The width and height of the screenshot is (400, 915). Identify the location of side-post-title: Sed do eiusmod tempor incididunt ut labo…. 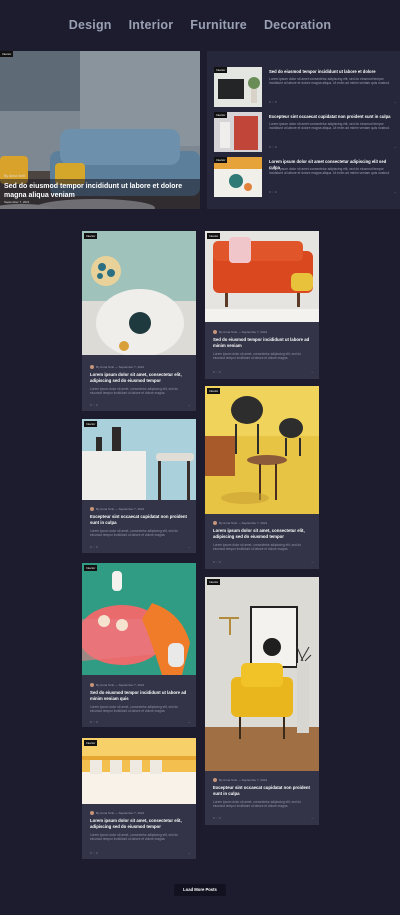
(333, 72).